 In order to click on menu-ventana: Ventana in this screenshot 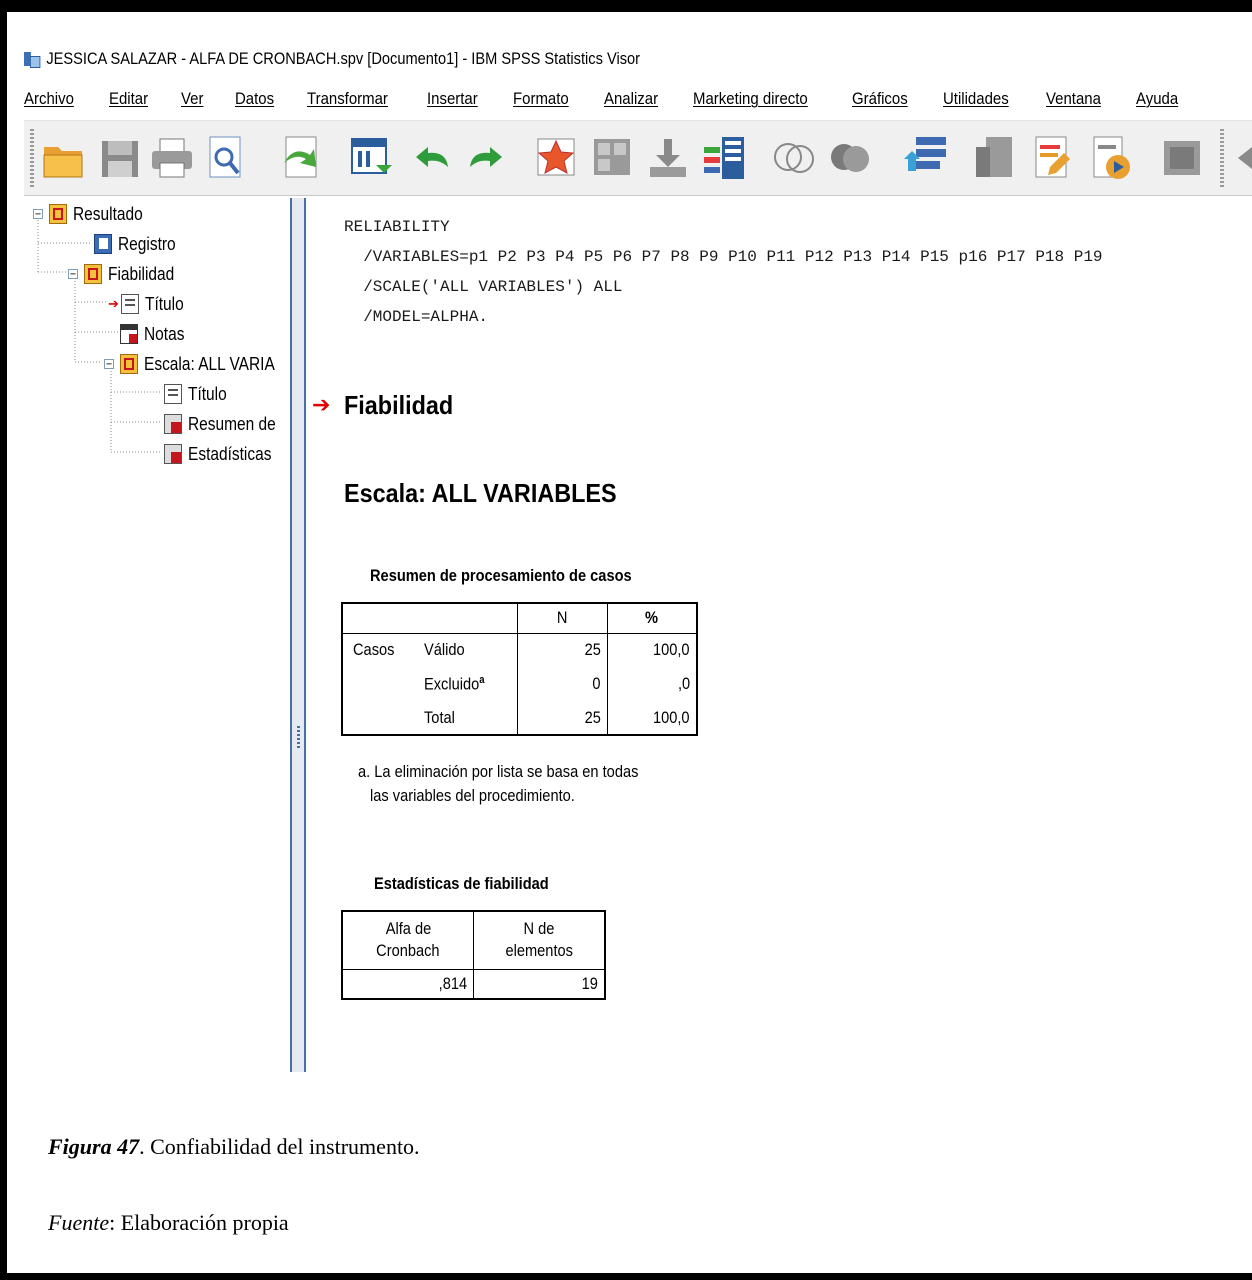, I will do `click(1073, 99)`.